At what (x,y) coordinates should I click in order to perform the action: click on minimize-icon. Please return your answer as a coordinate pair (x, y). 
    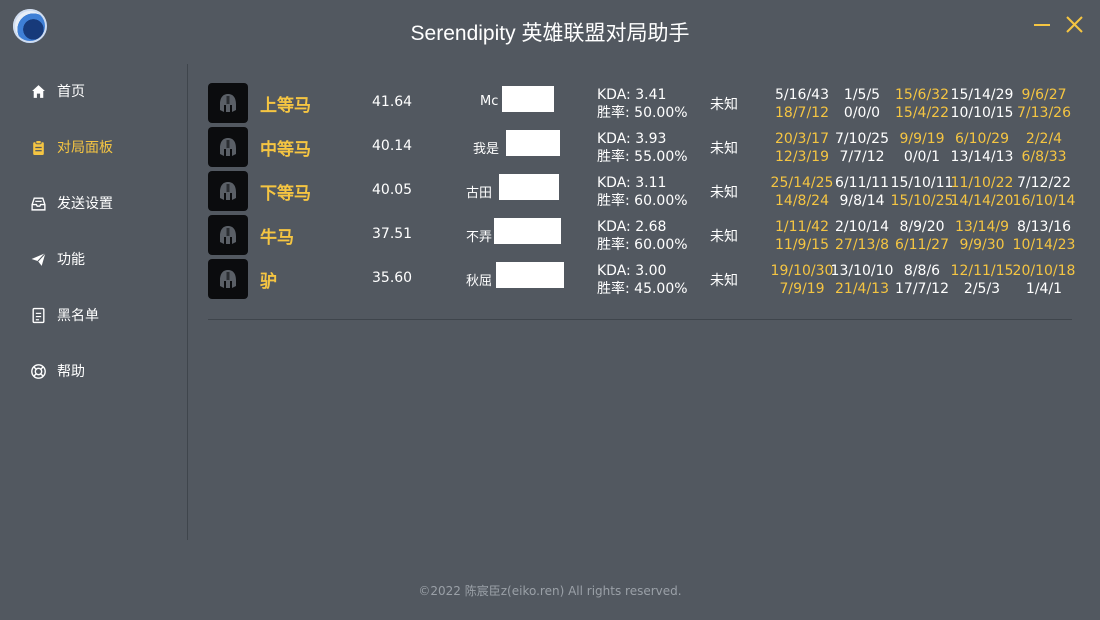
    Looking at the image, I should click on (1042, 25).